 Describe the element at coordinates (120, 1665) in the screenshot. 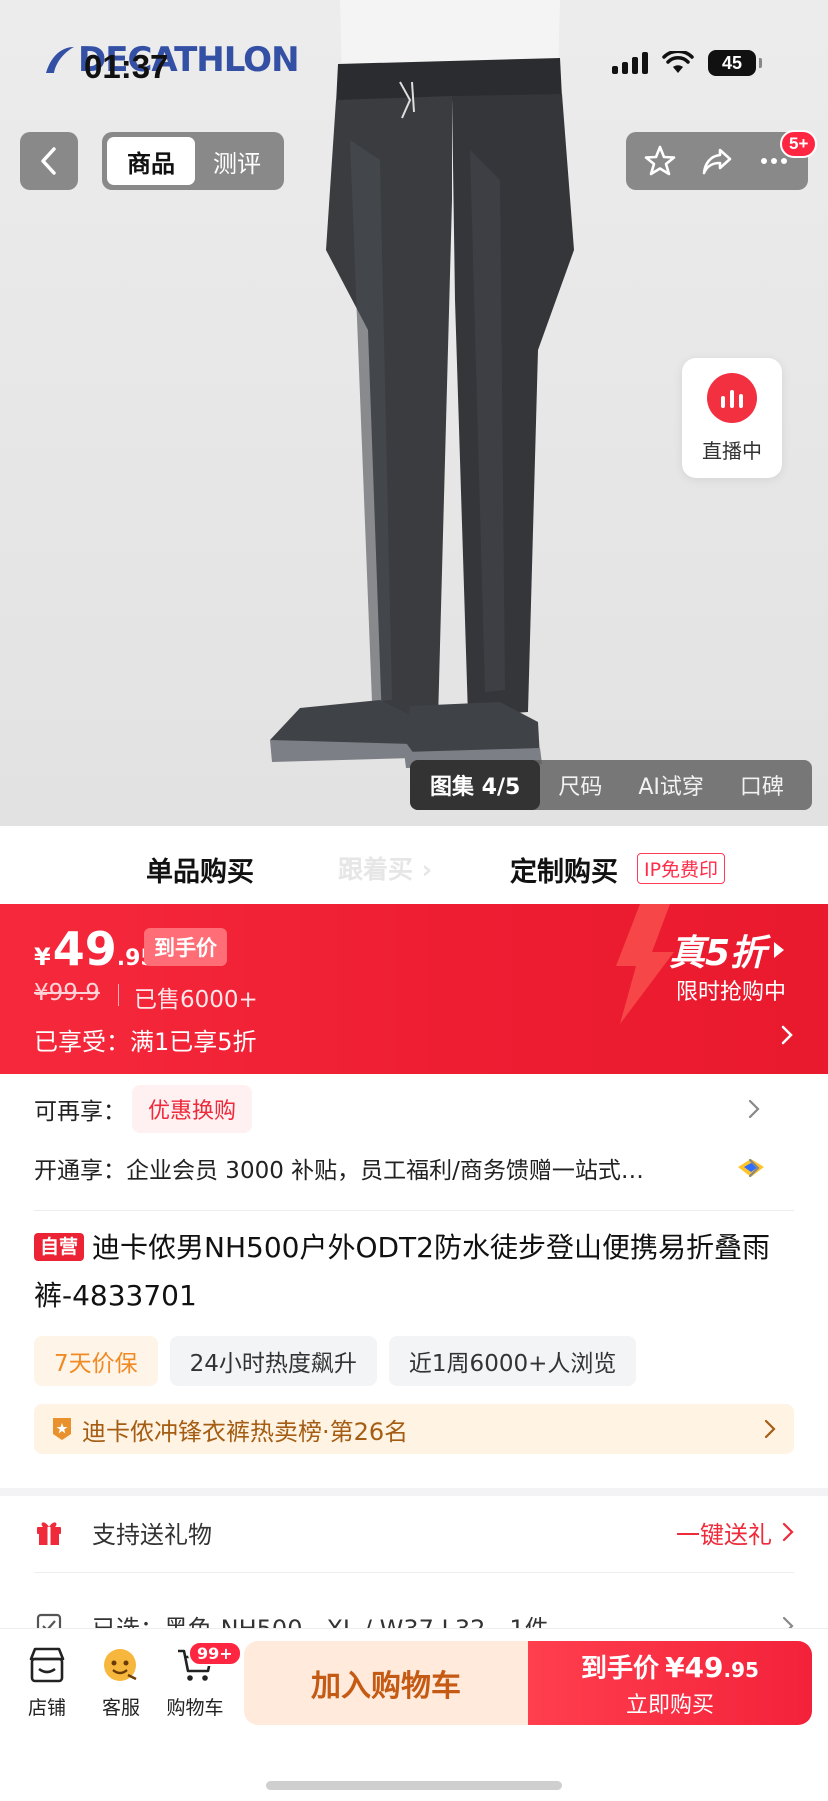

I see `customer-service-icon` at that location.